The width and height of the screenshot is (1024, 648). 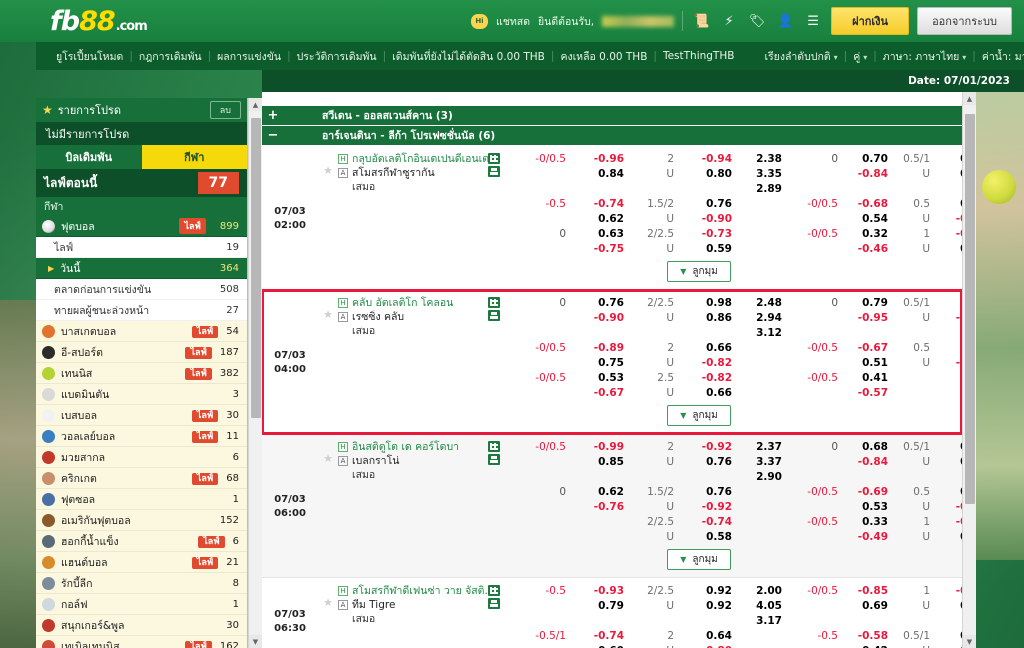 What do you see at coordinates (141, 604) in the screenshot?
I see `sidebar-item-sport: กอล์ฟ 1` at bounding box center [141, 604].